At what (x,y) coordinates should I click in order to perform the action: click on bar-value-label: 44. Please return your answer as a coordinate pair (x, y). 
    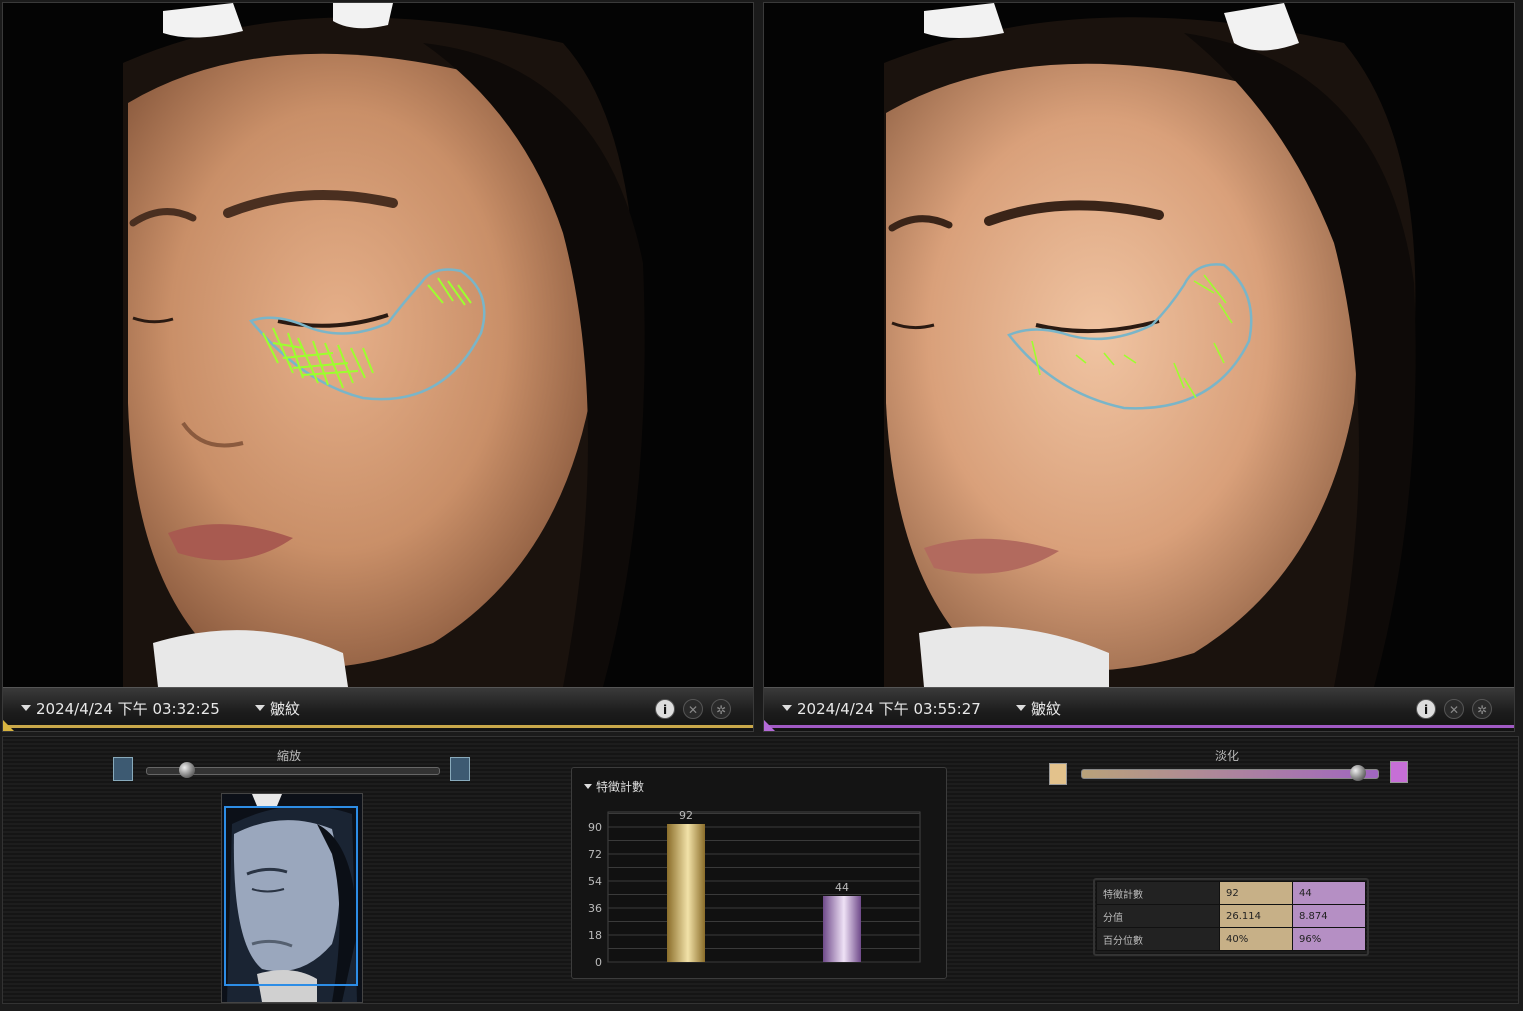
    Looking at the image, I should click on (842, 887).